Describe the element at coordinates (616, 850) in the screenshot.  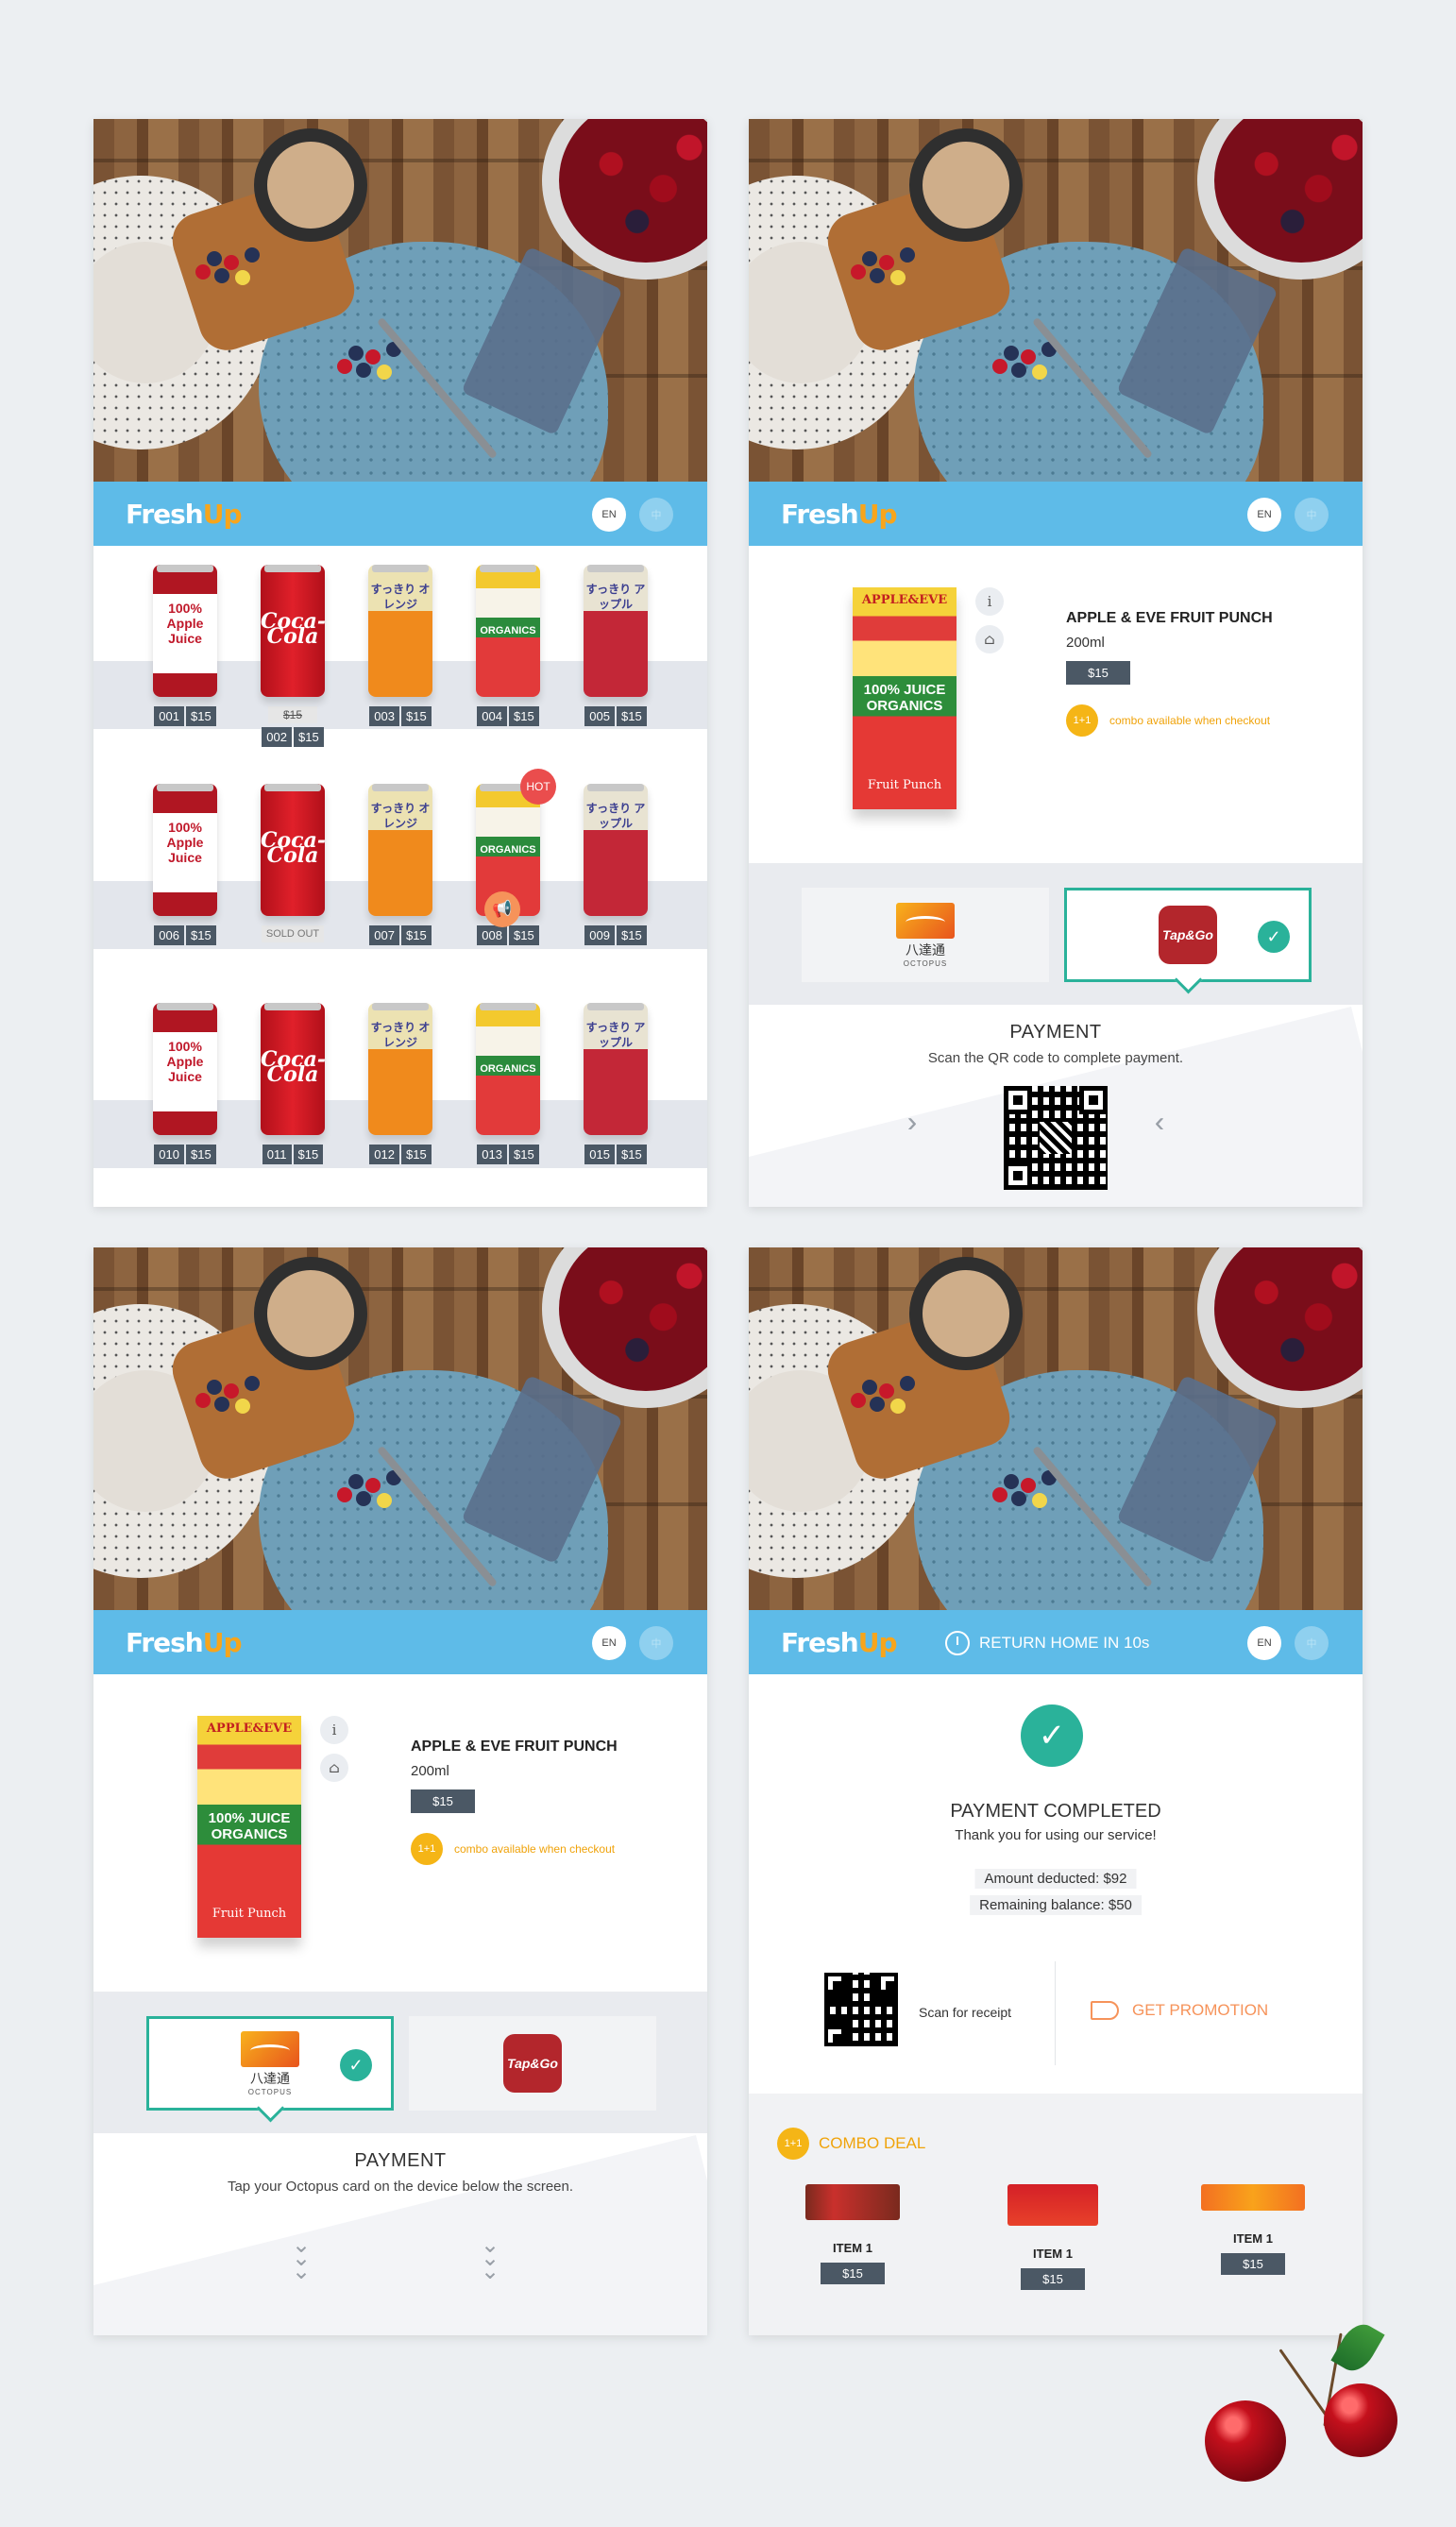
I see `can-image: すっきり アップル` at that location.